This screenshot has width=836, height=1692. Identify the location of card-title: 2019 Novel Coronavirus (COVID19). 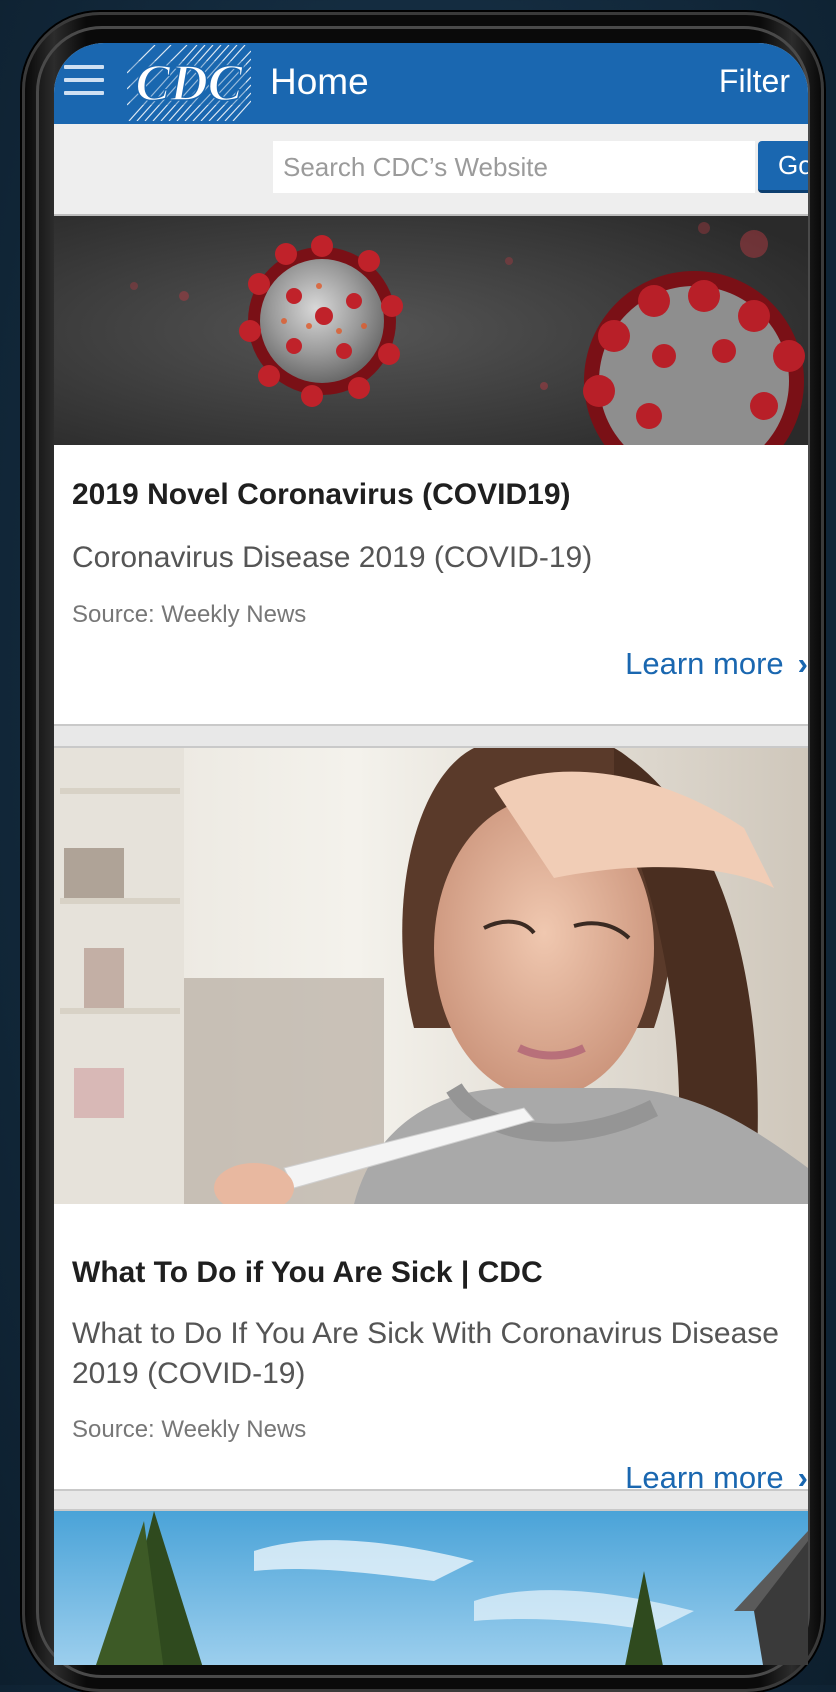
(321, 495).